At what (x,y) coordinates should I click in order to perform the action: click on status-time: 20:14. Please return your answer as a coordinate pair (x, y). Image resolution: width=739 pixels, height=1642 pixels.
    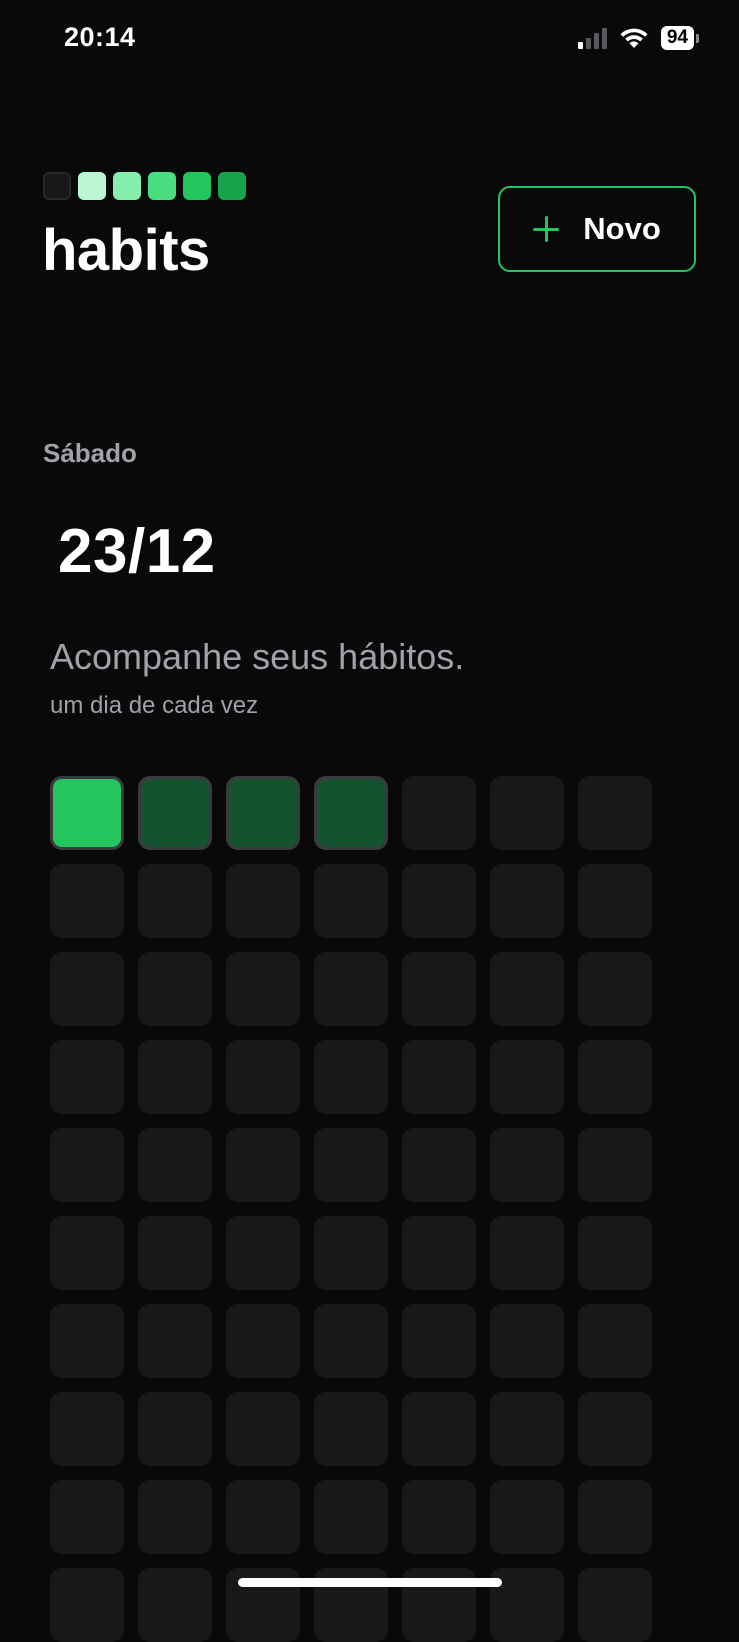
    Looking at the image, I should click on (100, 37).